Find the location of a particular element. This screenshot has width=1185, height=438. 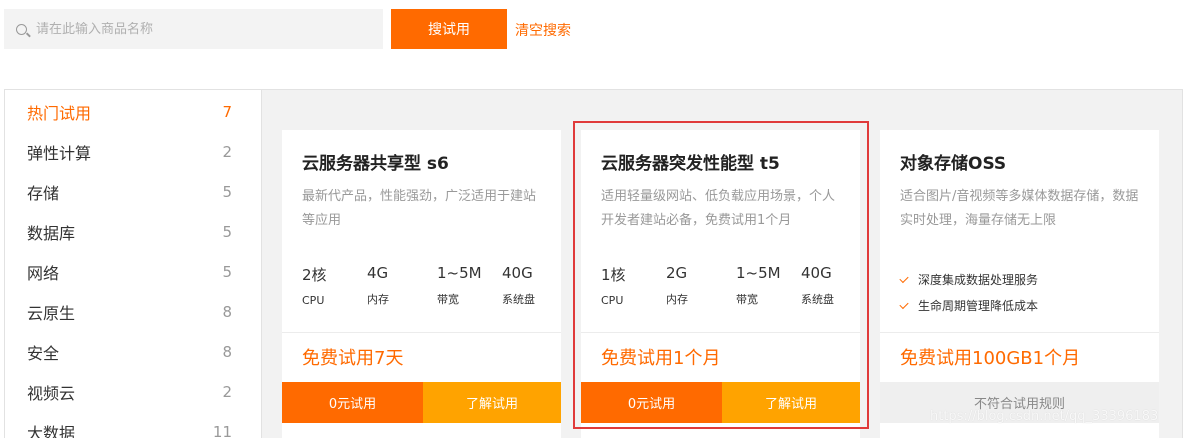

sidebar-item-label: 存储 is located at coordinates (43, 193).